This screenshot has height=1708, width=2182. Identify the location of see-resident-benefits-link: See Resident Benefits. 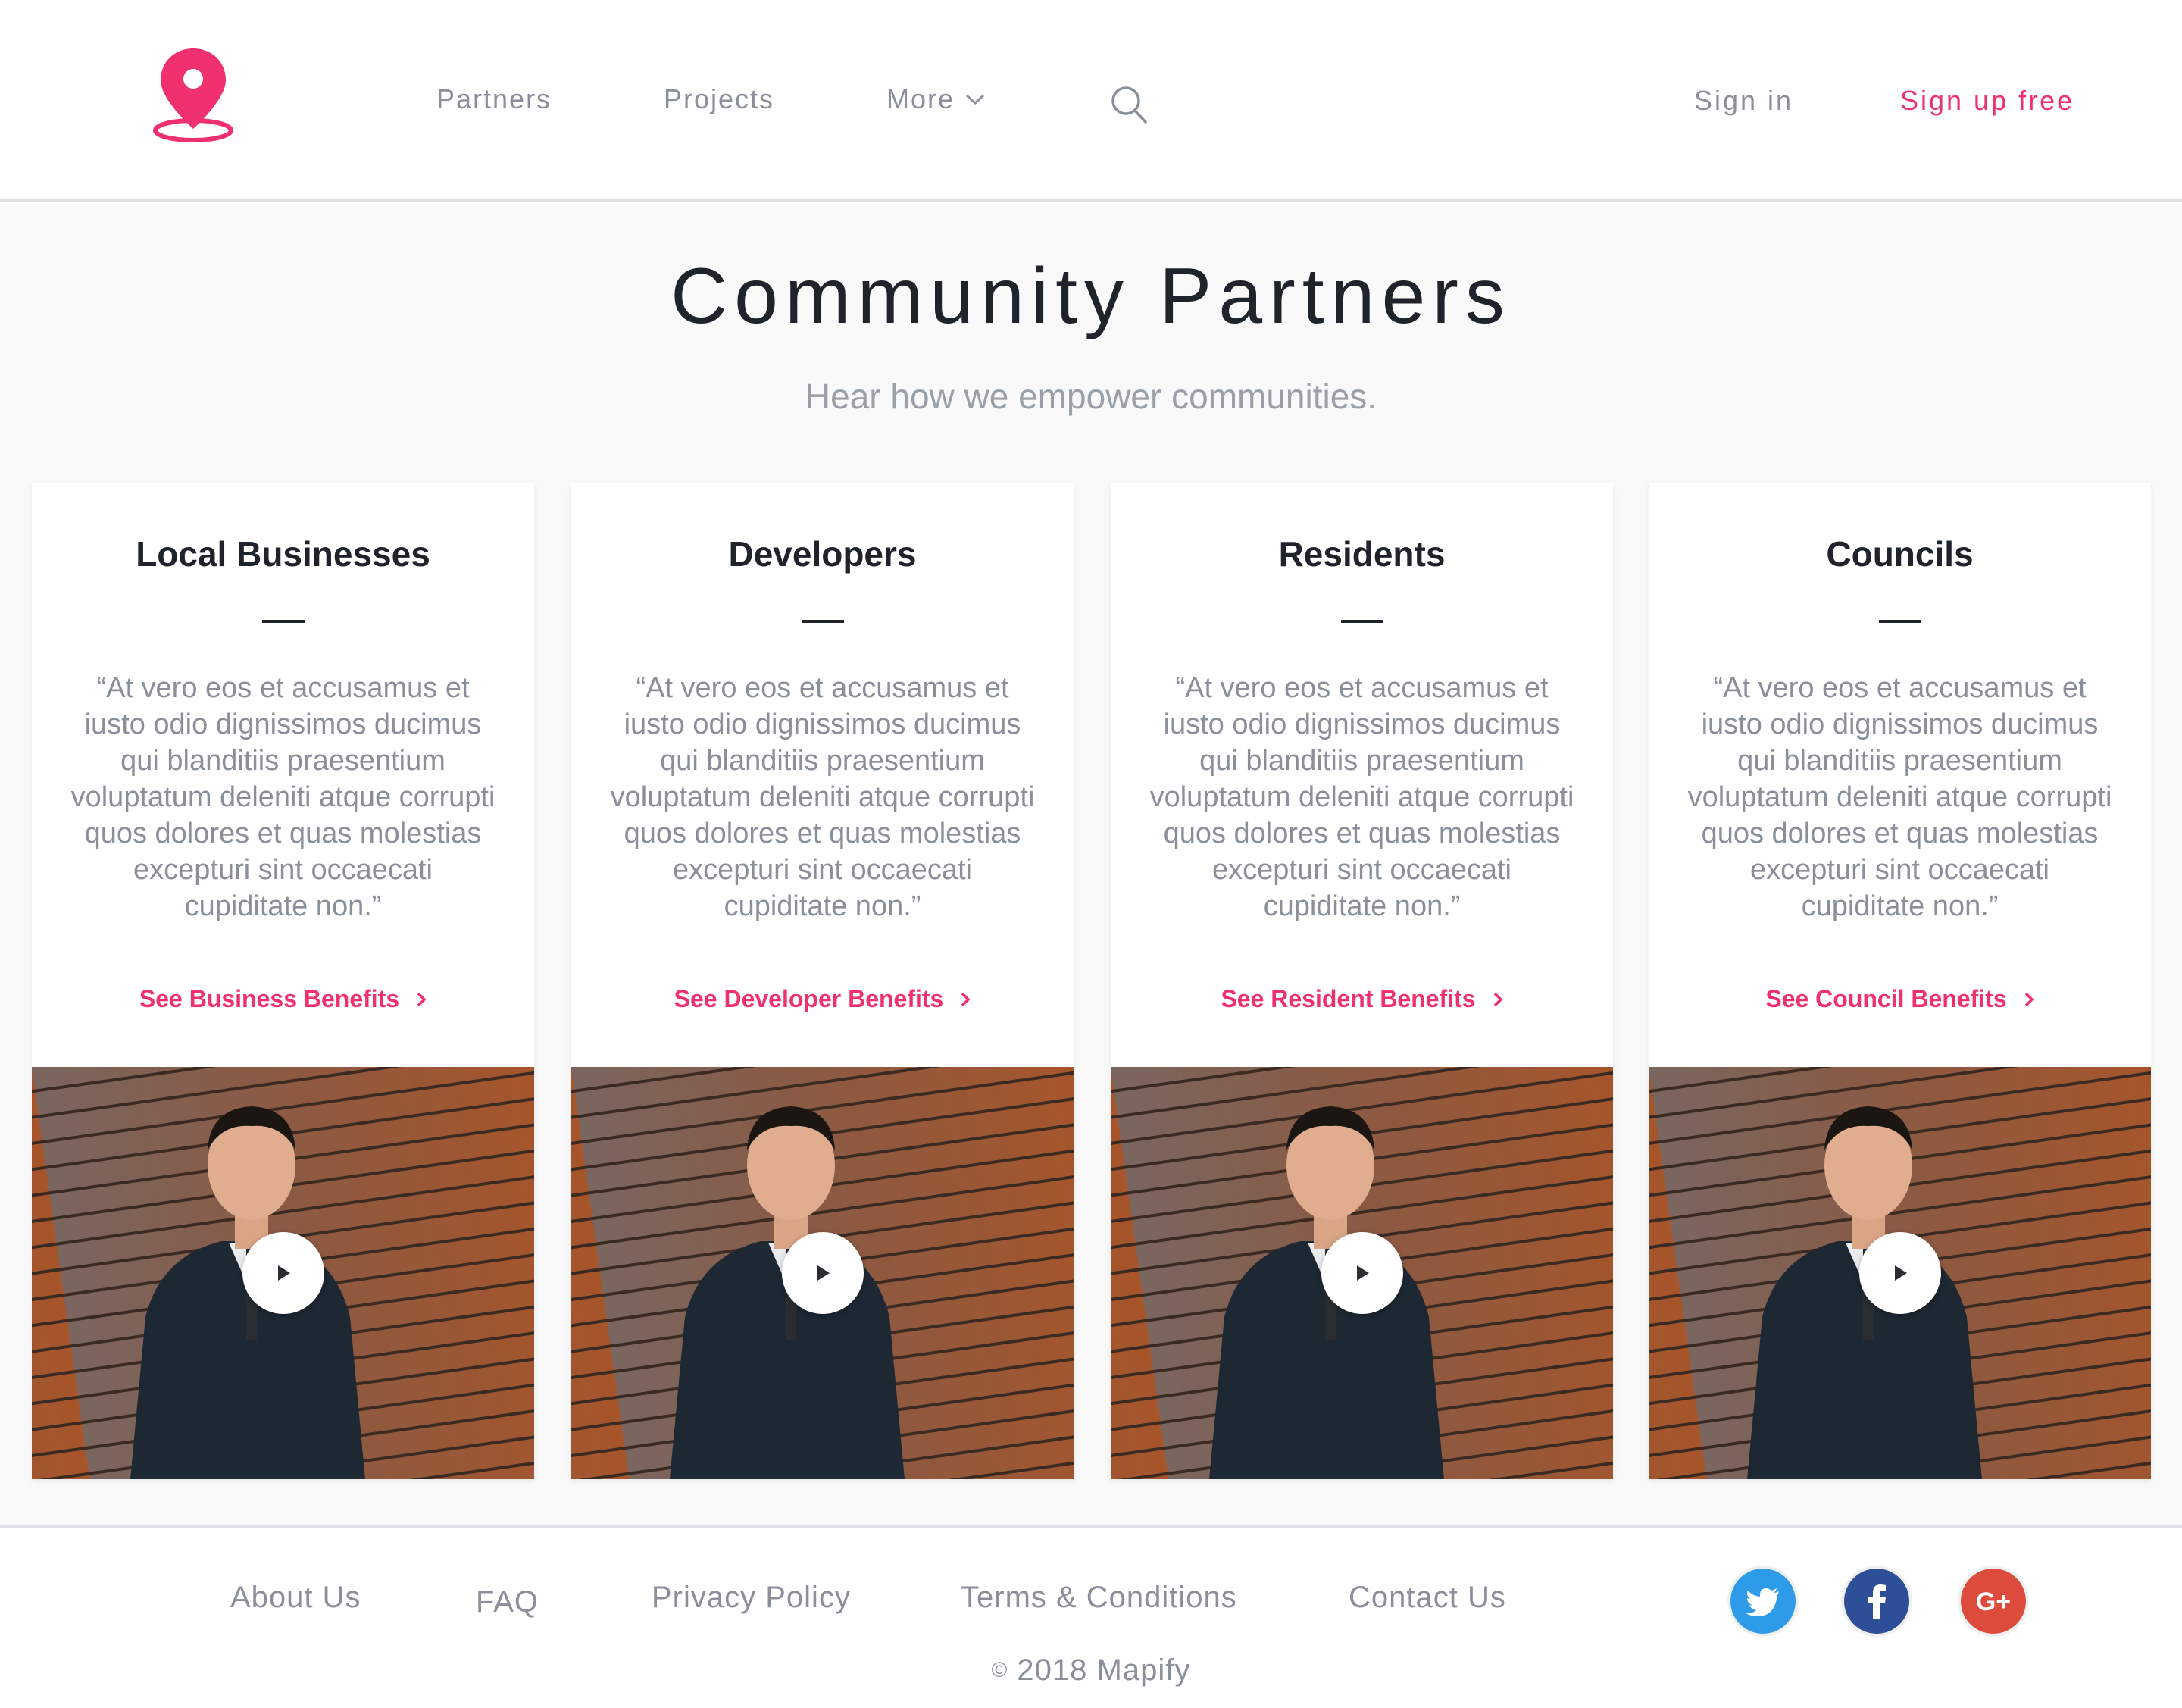
(1362, 999).